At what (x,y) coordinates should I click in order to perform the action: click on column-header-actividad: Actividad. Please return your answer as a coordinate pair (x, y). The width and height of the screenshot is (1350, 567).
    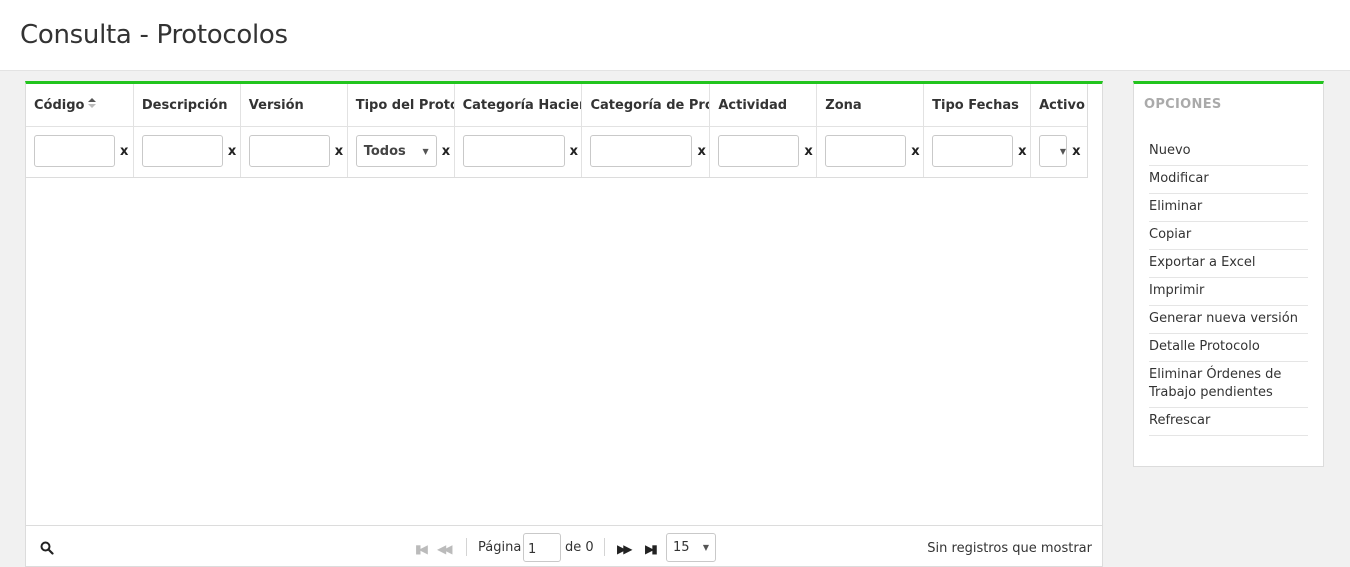
    Looking at the image, I should click on (764, 105).